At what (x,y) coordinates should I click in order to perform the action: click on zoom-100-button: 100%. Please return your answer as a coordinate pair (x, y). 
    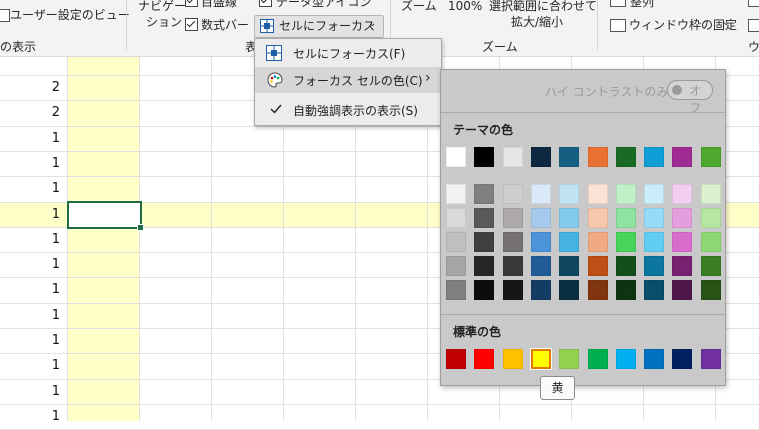
    Looking at the image, I should click on (465, 7).